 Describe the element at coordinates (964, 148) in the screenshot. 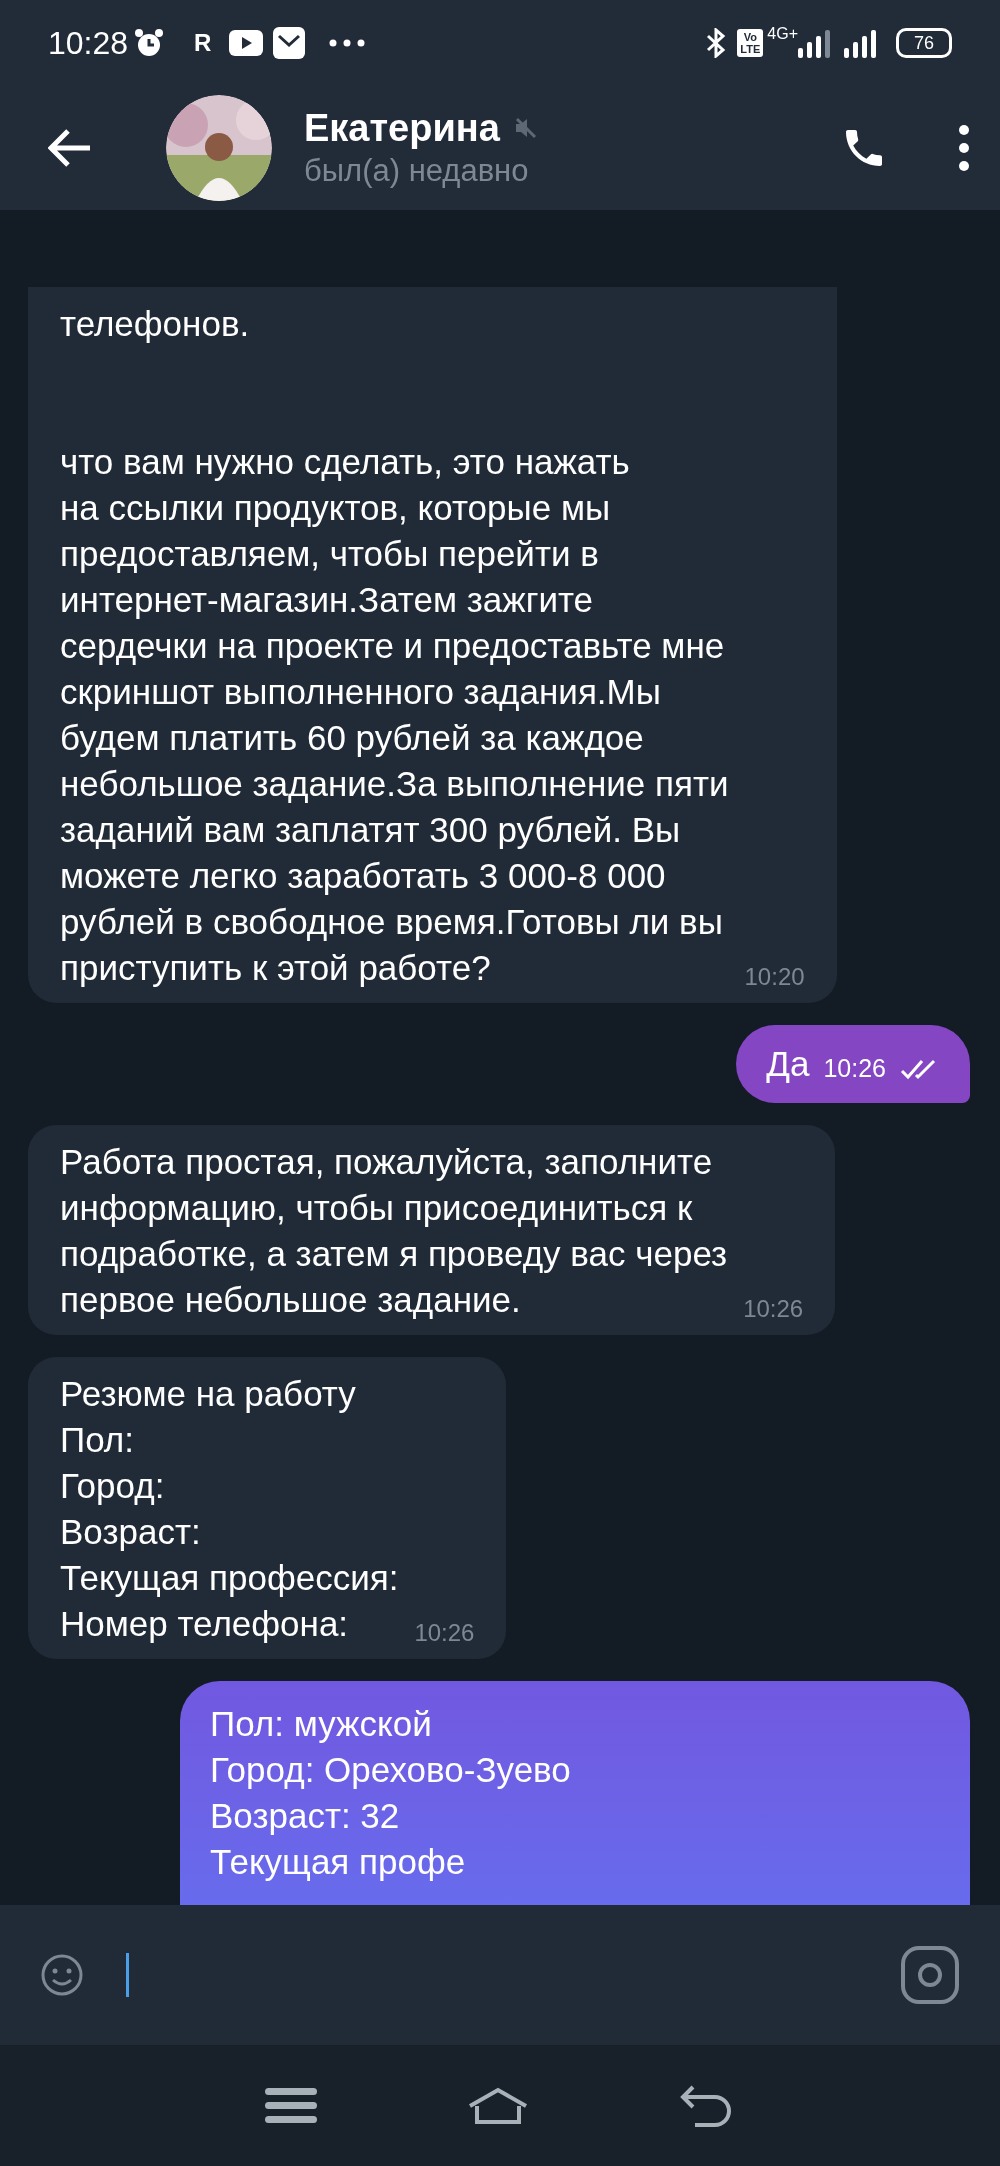

I see `more-menu-icon` at that location.